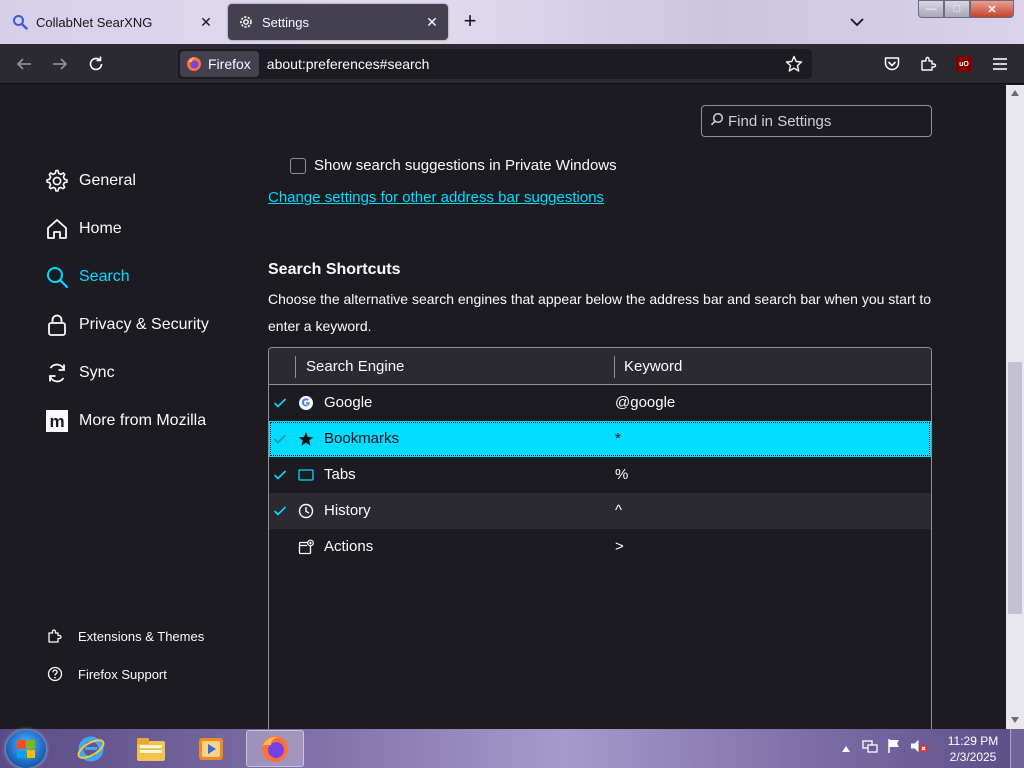 This screenshot has height=768, width=1024. Describe the element at coordinates (306, 439) in the screenshot. I see `star-icon` at that location.